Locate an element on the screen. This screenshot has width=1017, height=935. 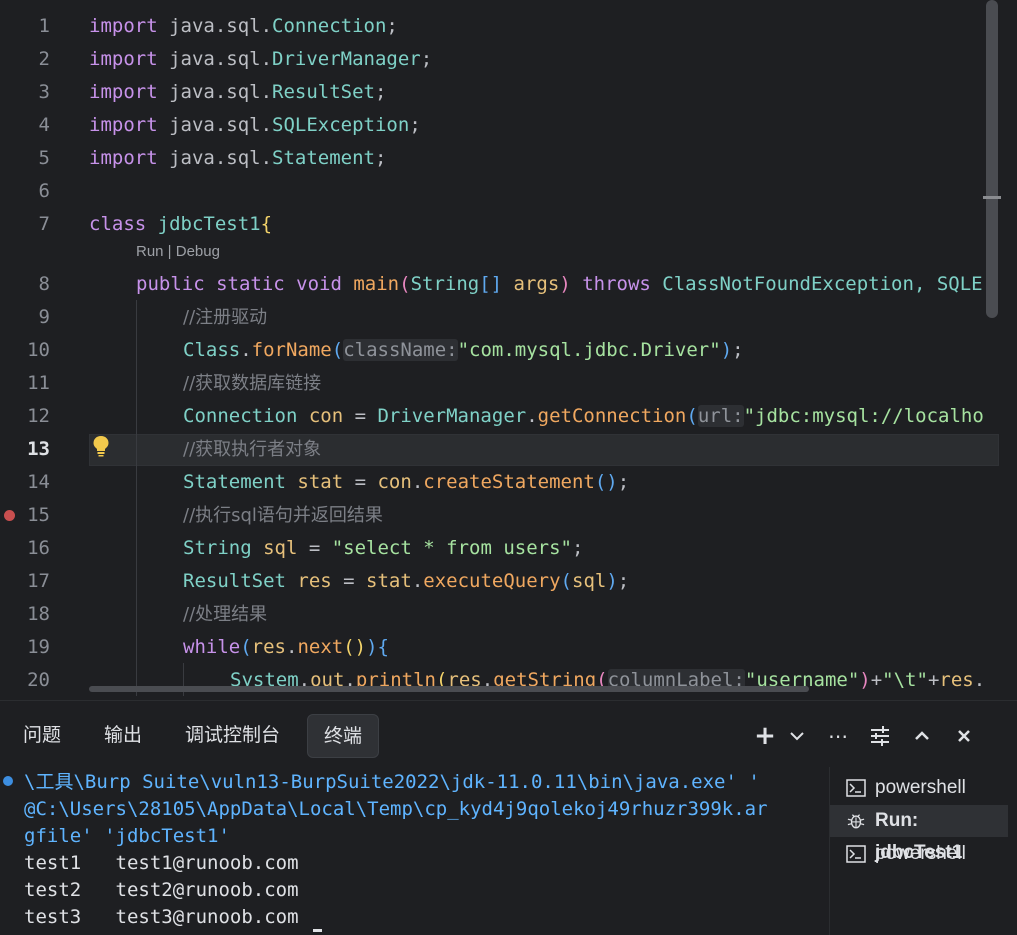
line-number: 11 is located at coordinates (38, 383).